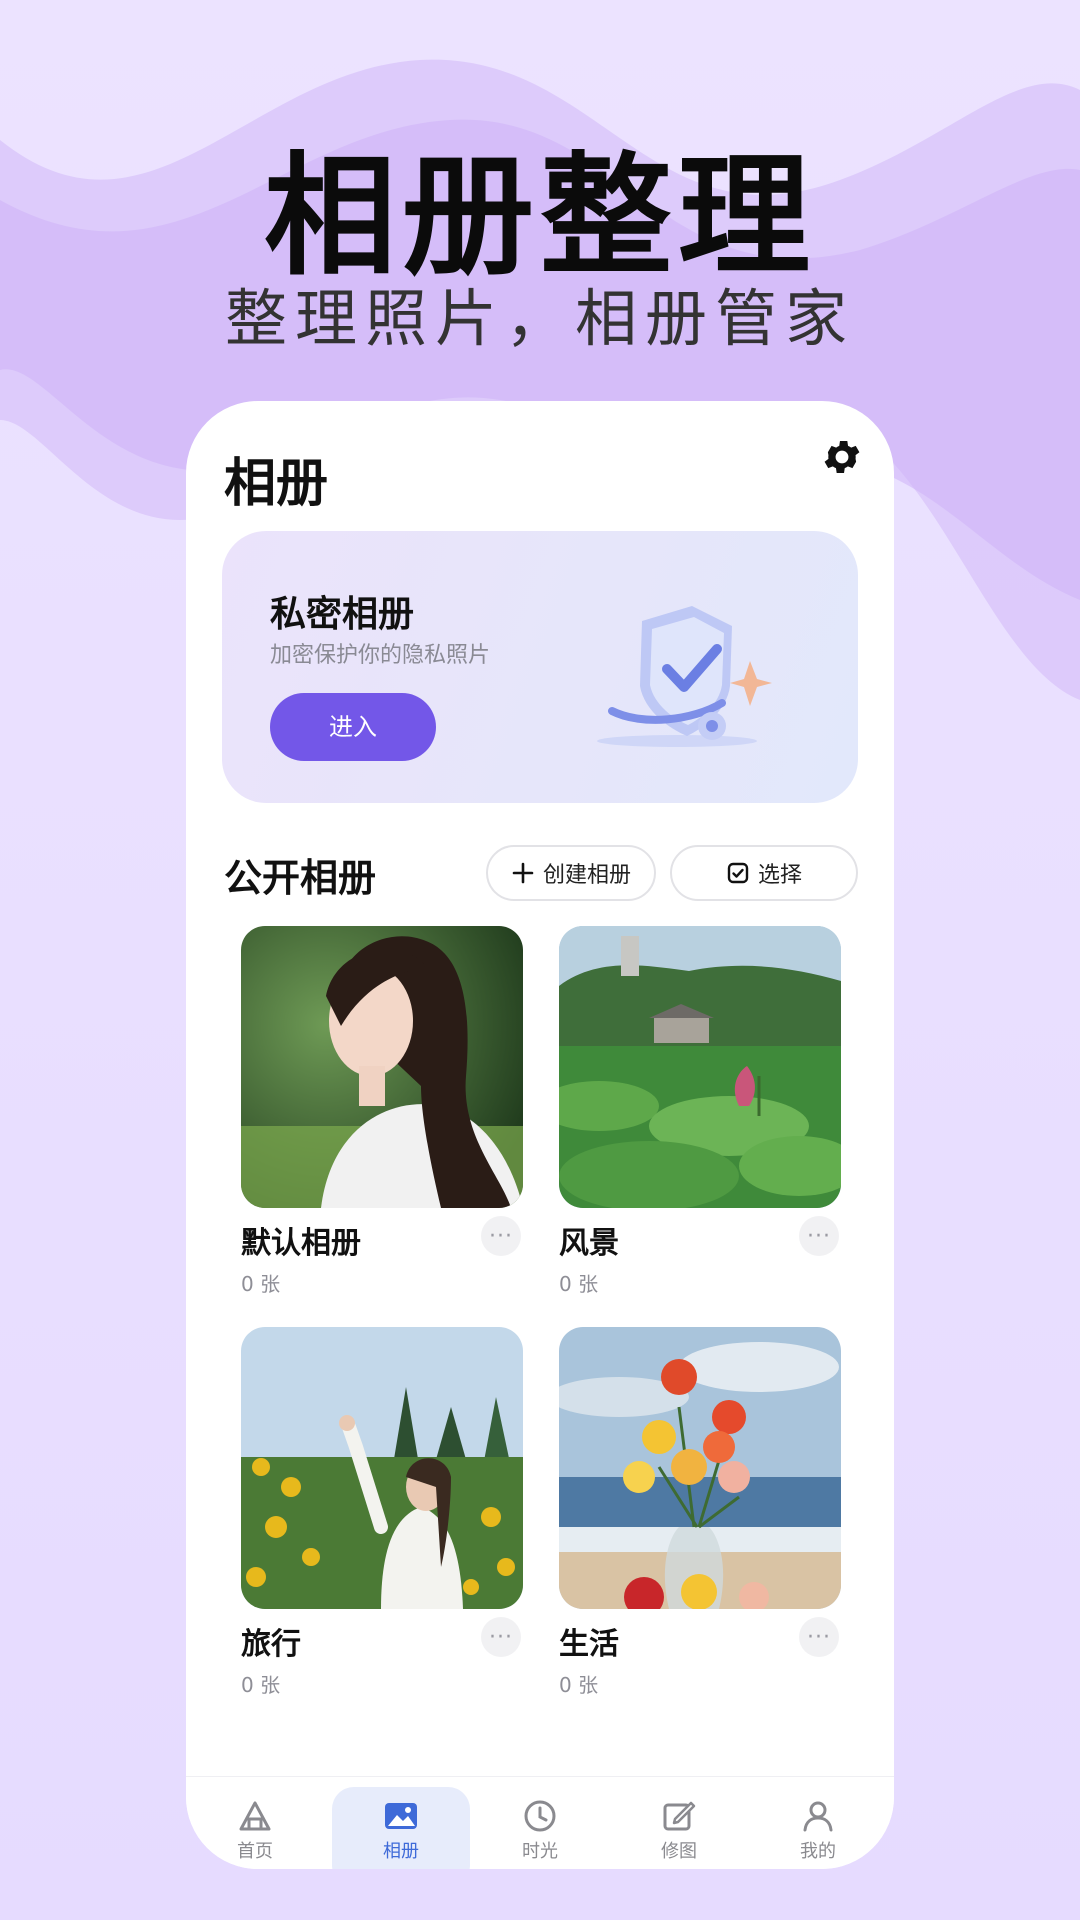 The image size is (1080, 1920). What do you see at coordinates (684, 676) in the screenshot?
I see `shield-check-icon` at bounding box center [684, 676].